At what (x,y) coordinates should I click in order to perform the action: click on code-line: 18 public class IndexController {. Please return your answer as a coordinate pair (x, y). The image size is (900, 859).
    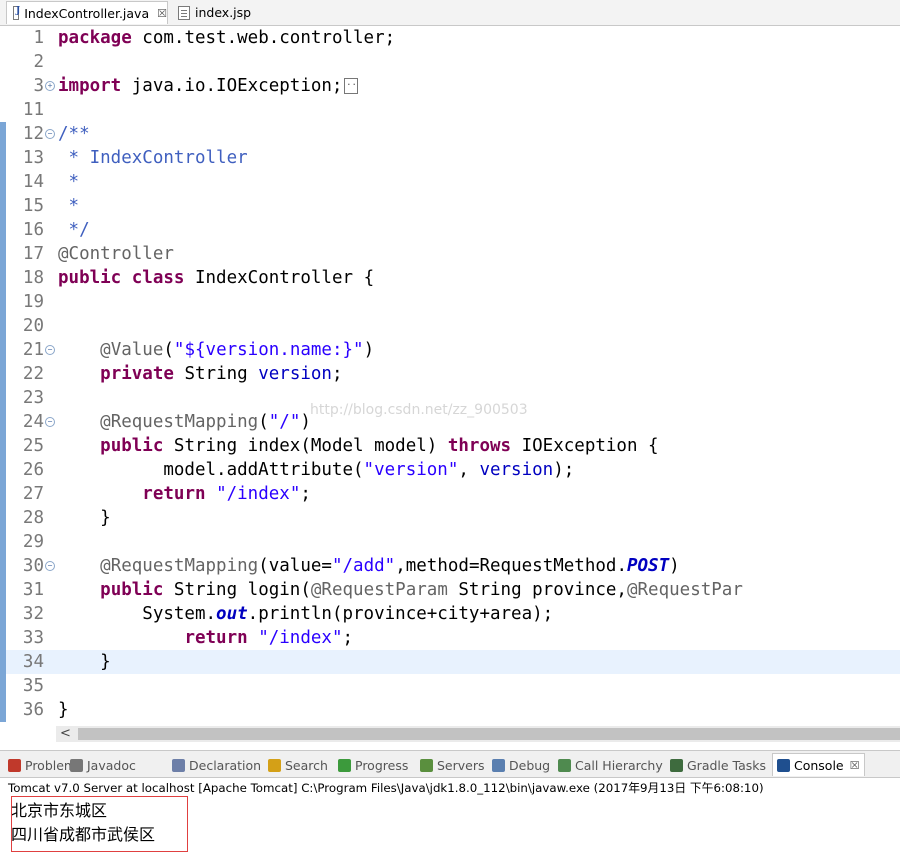
    Looking at the image, I should click on (450, 278).